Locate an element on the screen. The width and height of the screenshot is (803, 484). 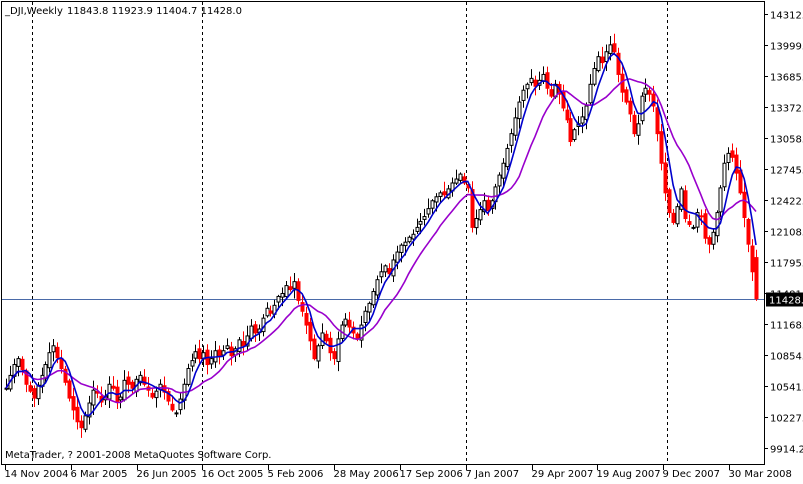
y-tick-label: 10854.5 is located at coordinates (786, 357).